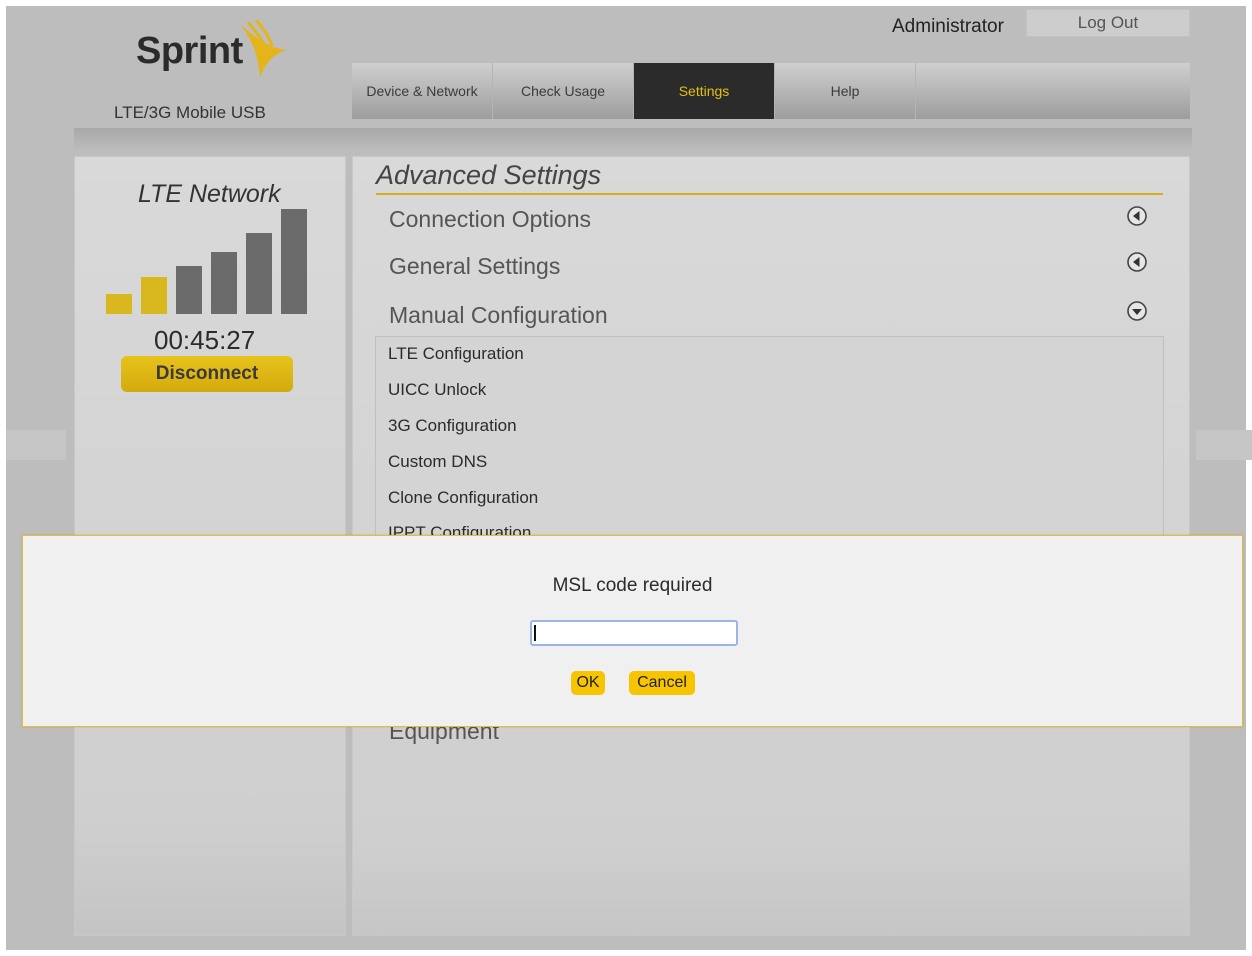 The image size is (1252, 956). What do you see at coordinates (588, 683) in the screenshot?
I see `ok-button: OK` at bounding box center [588, 683].